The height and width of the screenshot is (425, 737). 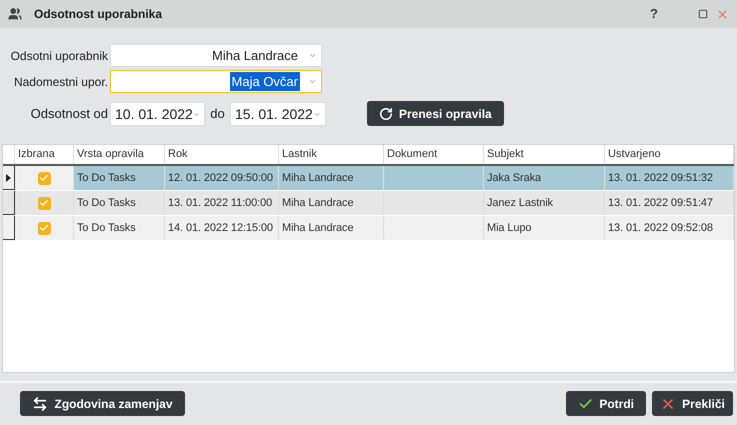 What do you see at coordinates (119, 154) in the screenshot?
I see `column-header: Vrsta opravila` at bounding box center [119, 154].